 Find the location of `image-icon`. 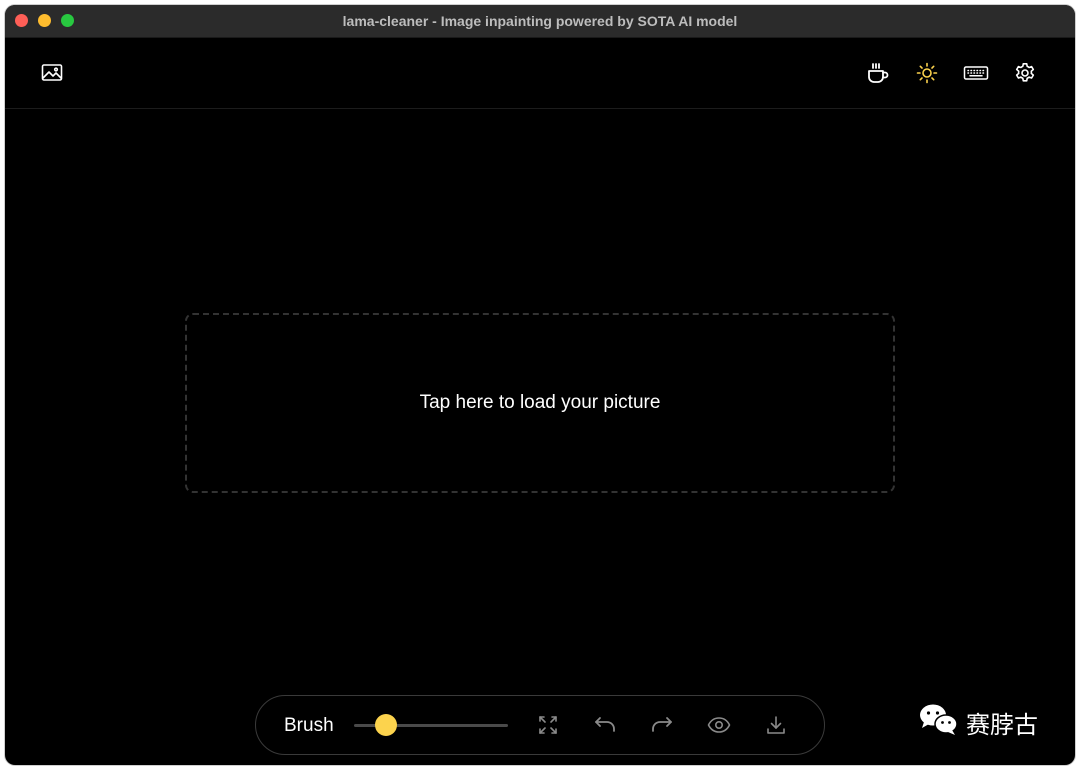

image-icon is located at coordinates (52, 73).